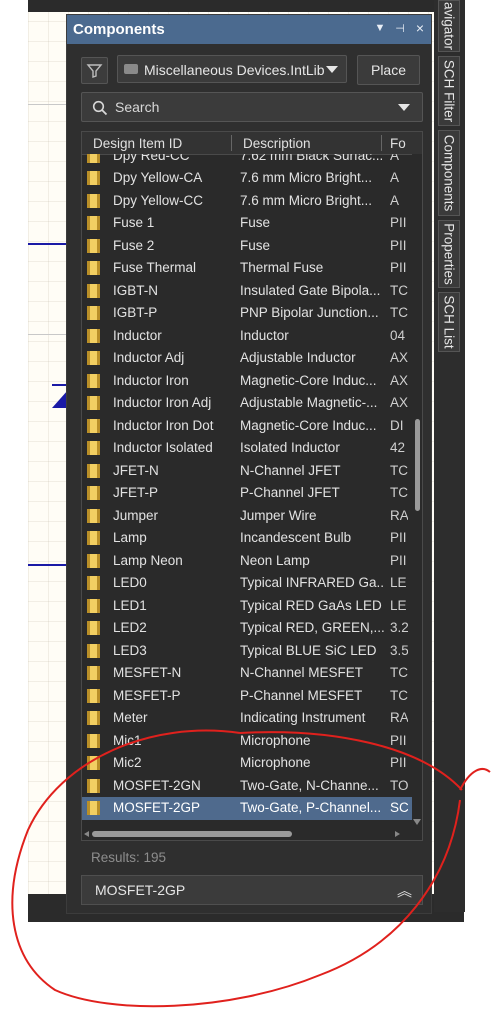 This screenshot has width=491, height=1010. What do you see at coordinates (247, 291) in the screenshot?
I see `table-row: IGBT-N Insulated Gate Bipola... TC` at bounding box center [247, 291].